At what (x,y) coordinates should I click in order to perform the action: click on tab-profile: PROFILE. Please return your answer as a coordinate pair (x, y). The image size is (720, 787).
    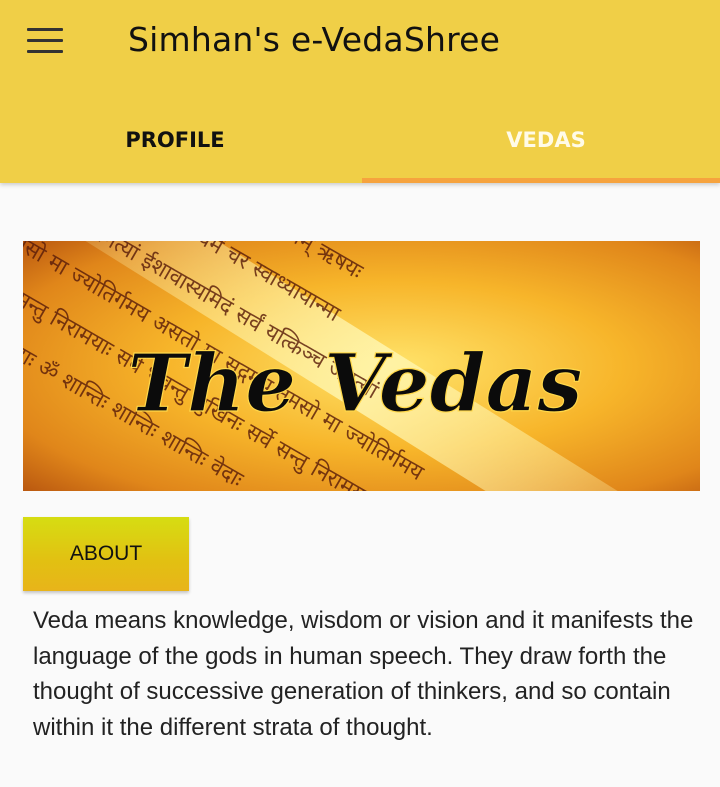
    Looking at the image, I should click on (177, 139).